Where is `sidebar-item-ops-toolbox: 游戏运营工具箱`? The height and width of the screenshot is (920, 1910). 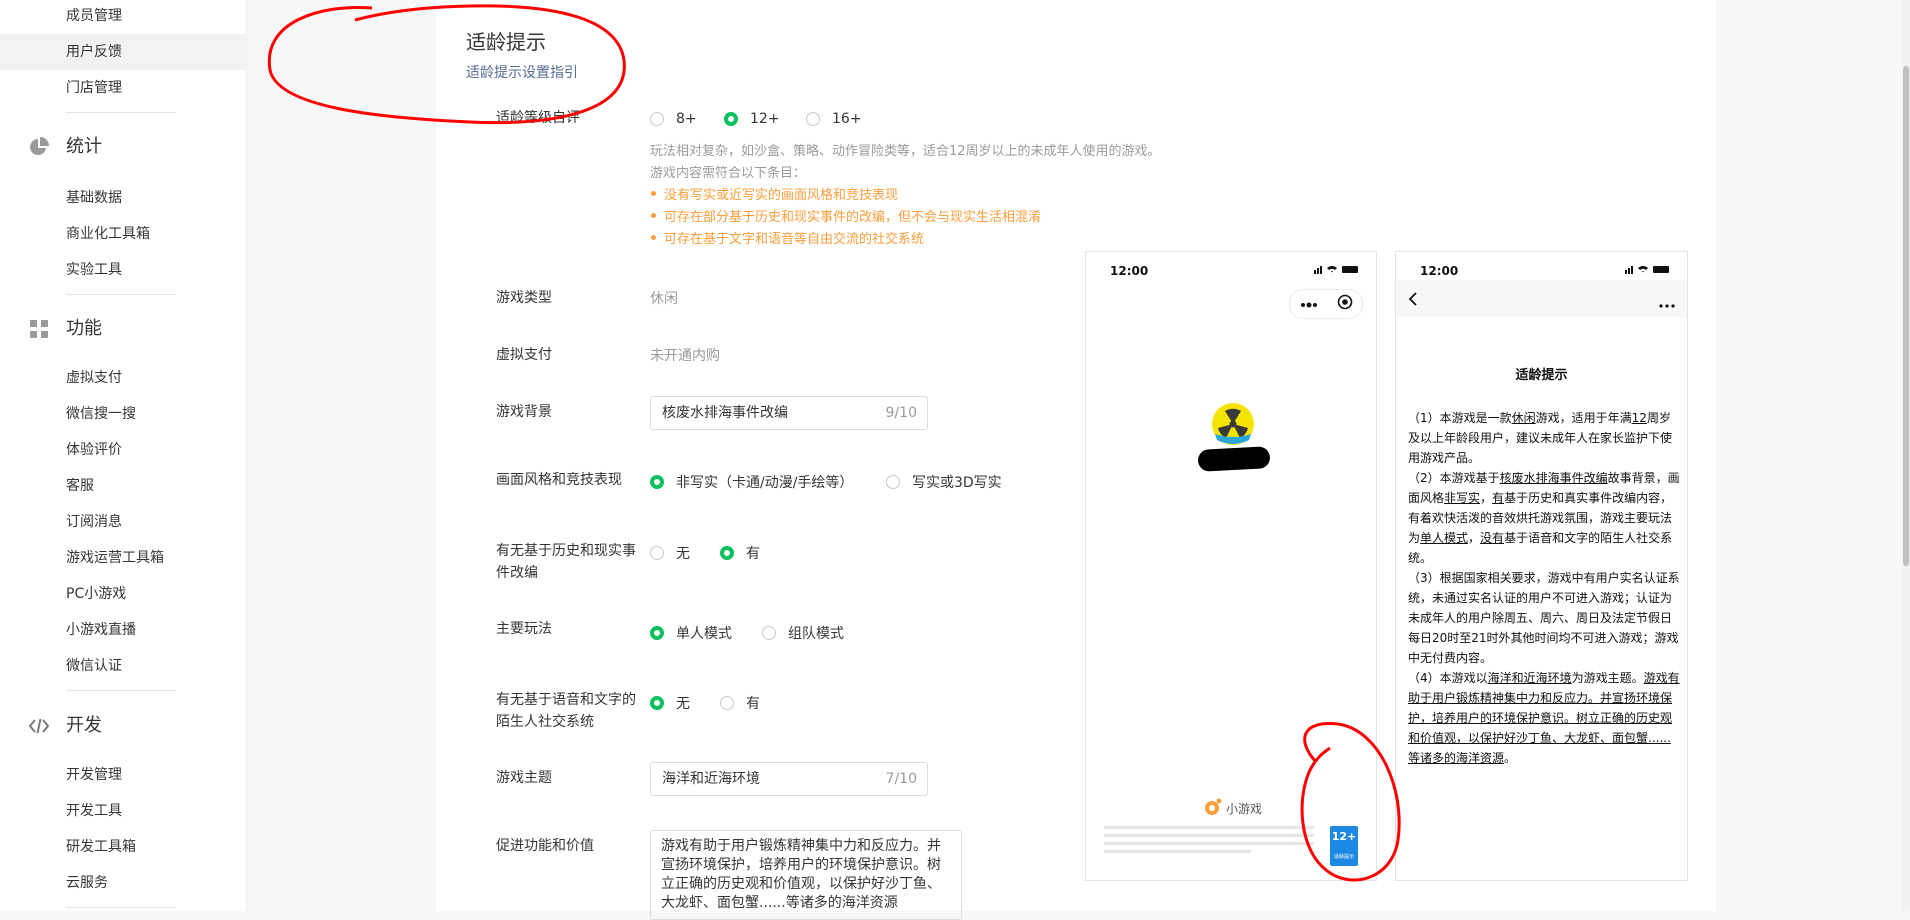 sidebar-item-ops-toolbox: 游戏运营工具箱 is located at coordinates (123, 558).